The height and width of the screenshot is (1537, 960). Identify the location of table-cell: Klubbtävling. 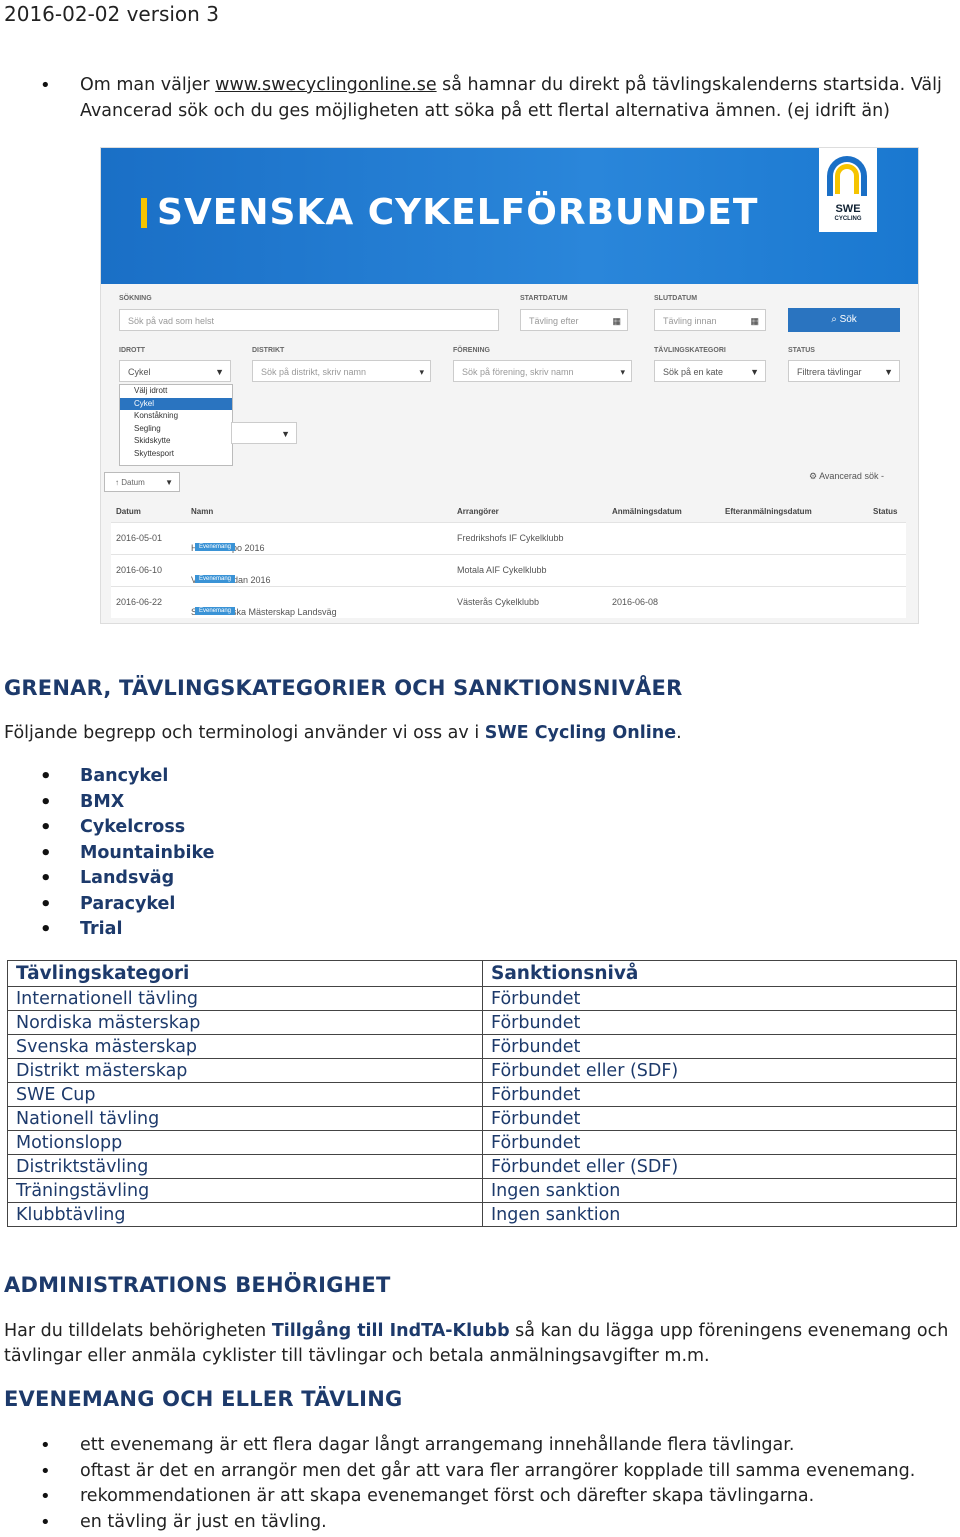
(245, 1214).